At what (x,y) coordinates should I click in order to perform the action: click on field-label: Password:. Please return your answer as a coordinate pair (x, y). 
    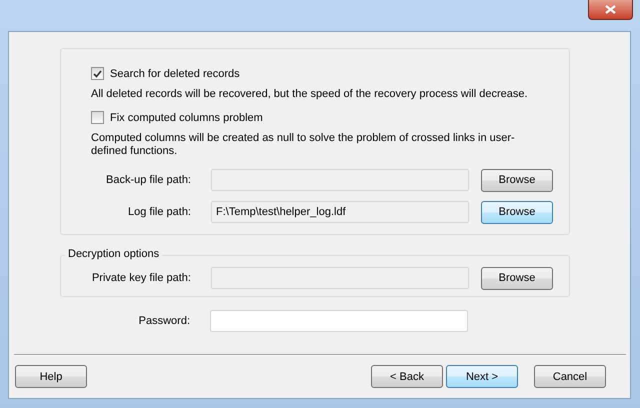
    Looking at the image, I should click on (164, 321).